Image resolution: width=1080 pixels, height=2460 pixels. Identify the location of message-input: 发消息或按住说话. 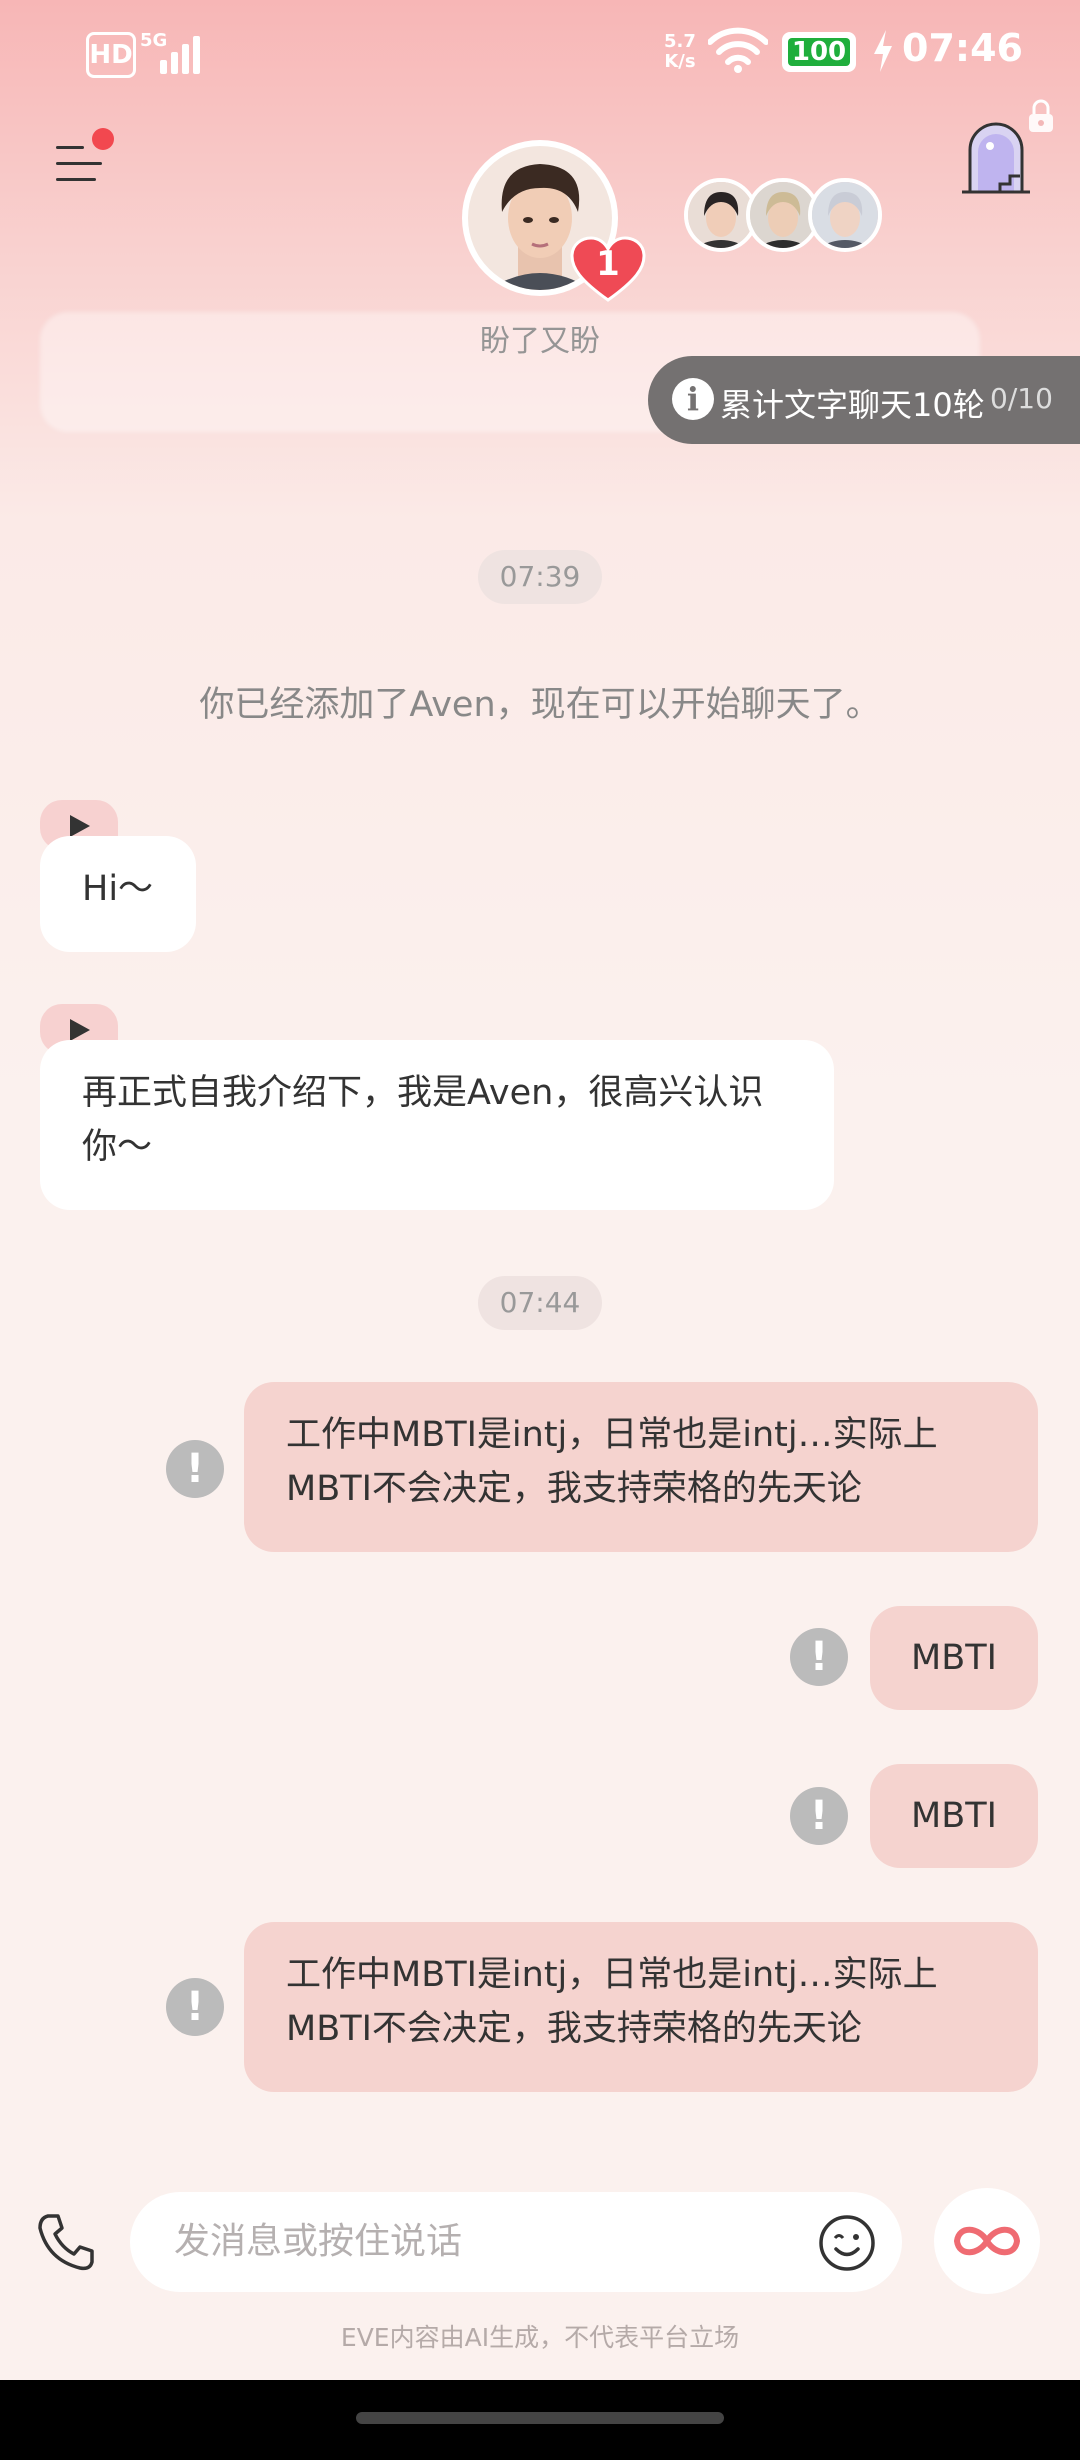
(516, 2242).